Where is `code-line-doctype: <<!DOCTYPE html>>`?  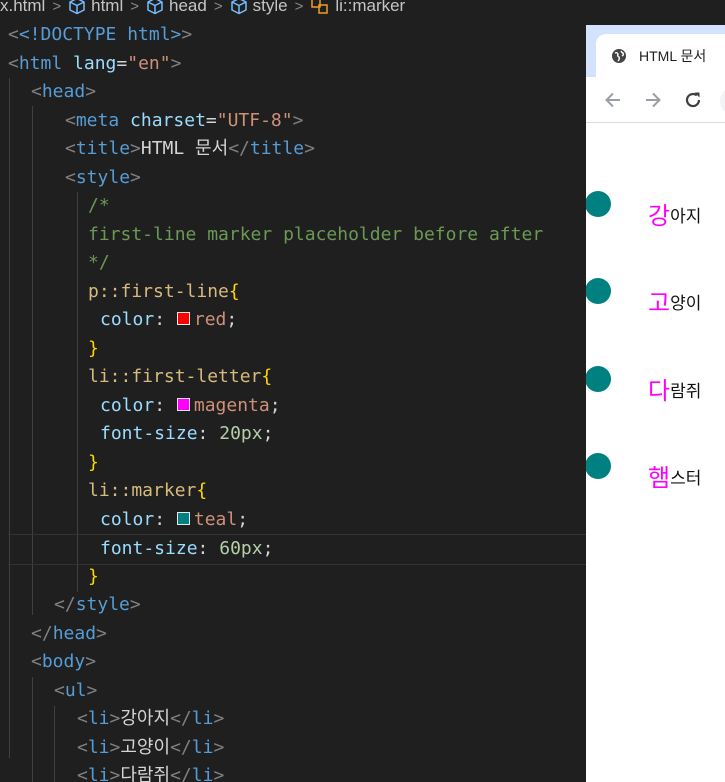 code-line-doctype: <<!DOCTYPE html>> is located at coordinates (100, 34).